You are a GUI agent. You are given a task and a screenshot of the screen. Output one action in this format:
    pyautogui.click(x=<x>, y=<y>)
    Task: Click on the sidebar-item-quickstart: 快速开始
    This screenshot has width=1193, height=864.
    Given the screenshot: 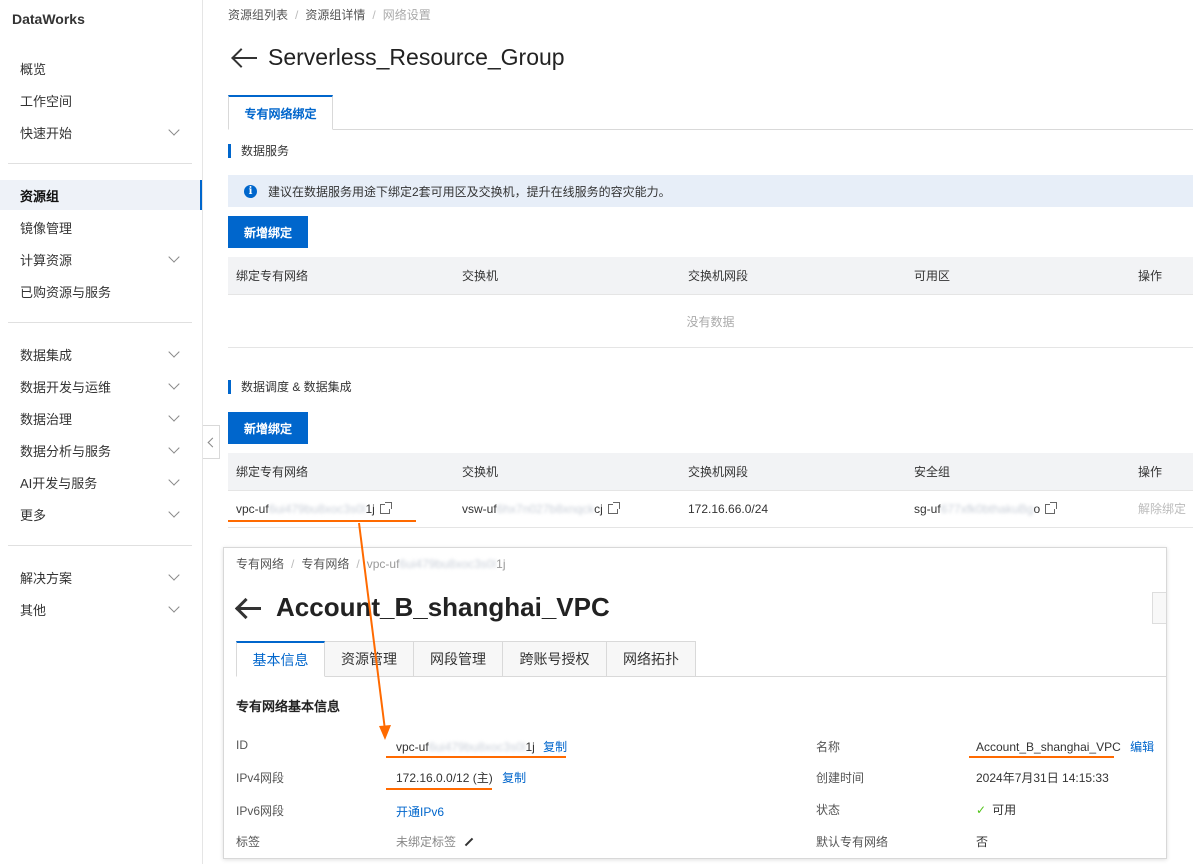 What is the action you would take?
    pyautogui.click(x=101, y=132)
    